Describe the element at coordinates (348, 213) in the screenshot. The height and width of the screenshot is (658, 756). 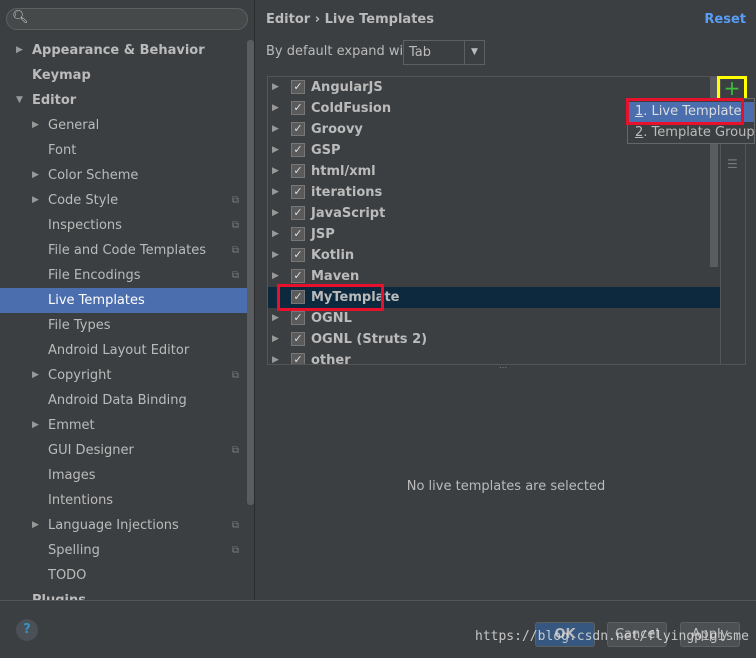
I see `template-group-label: JavaScript` at that location.